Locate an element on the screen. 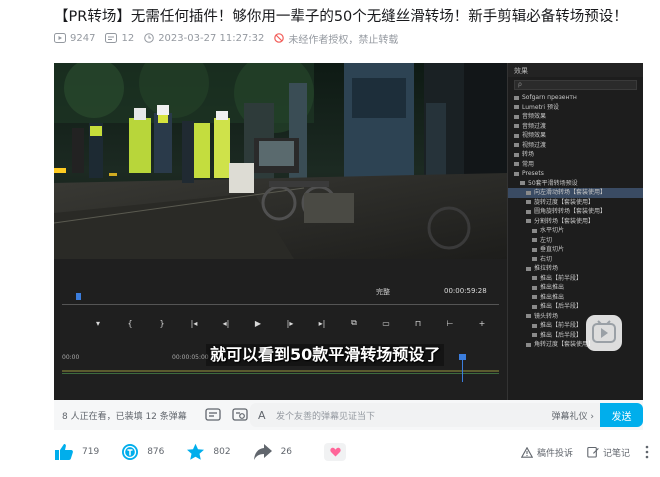 This screenshot has width=660, height=477. effects-tree-label: 视频过渡 is located at coordinates (534, 145).